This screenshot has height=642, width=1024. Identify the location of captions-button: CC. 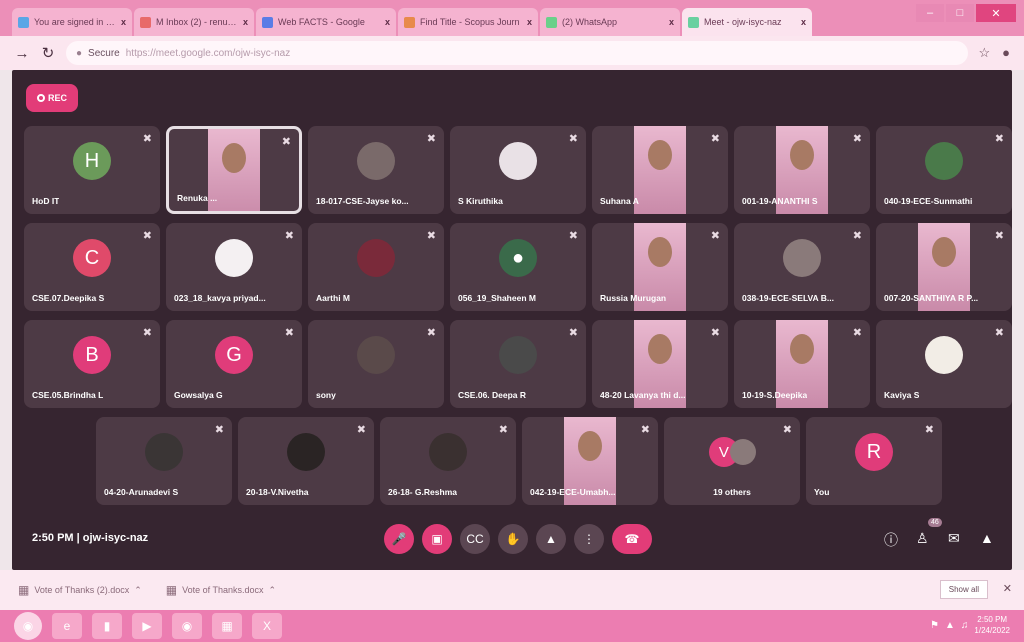
(475, 539).